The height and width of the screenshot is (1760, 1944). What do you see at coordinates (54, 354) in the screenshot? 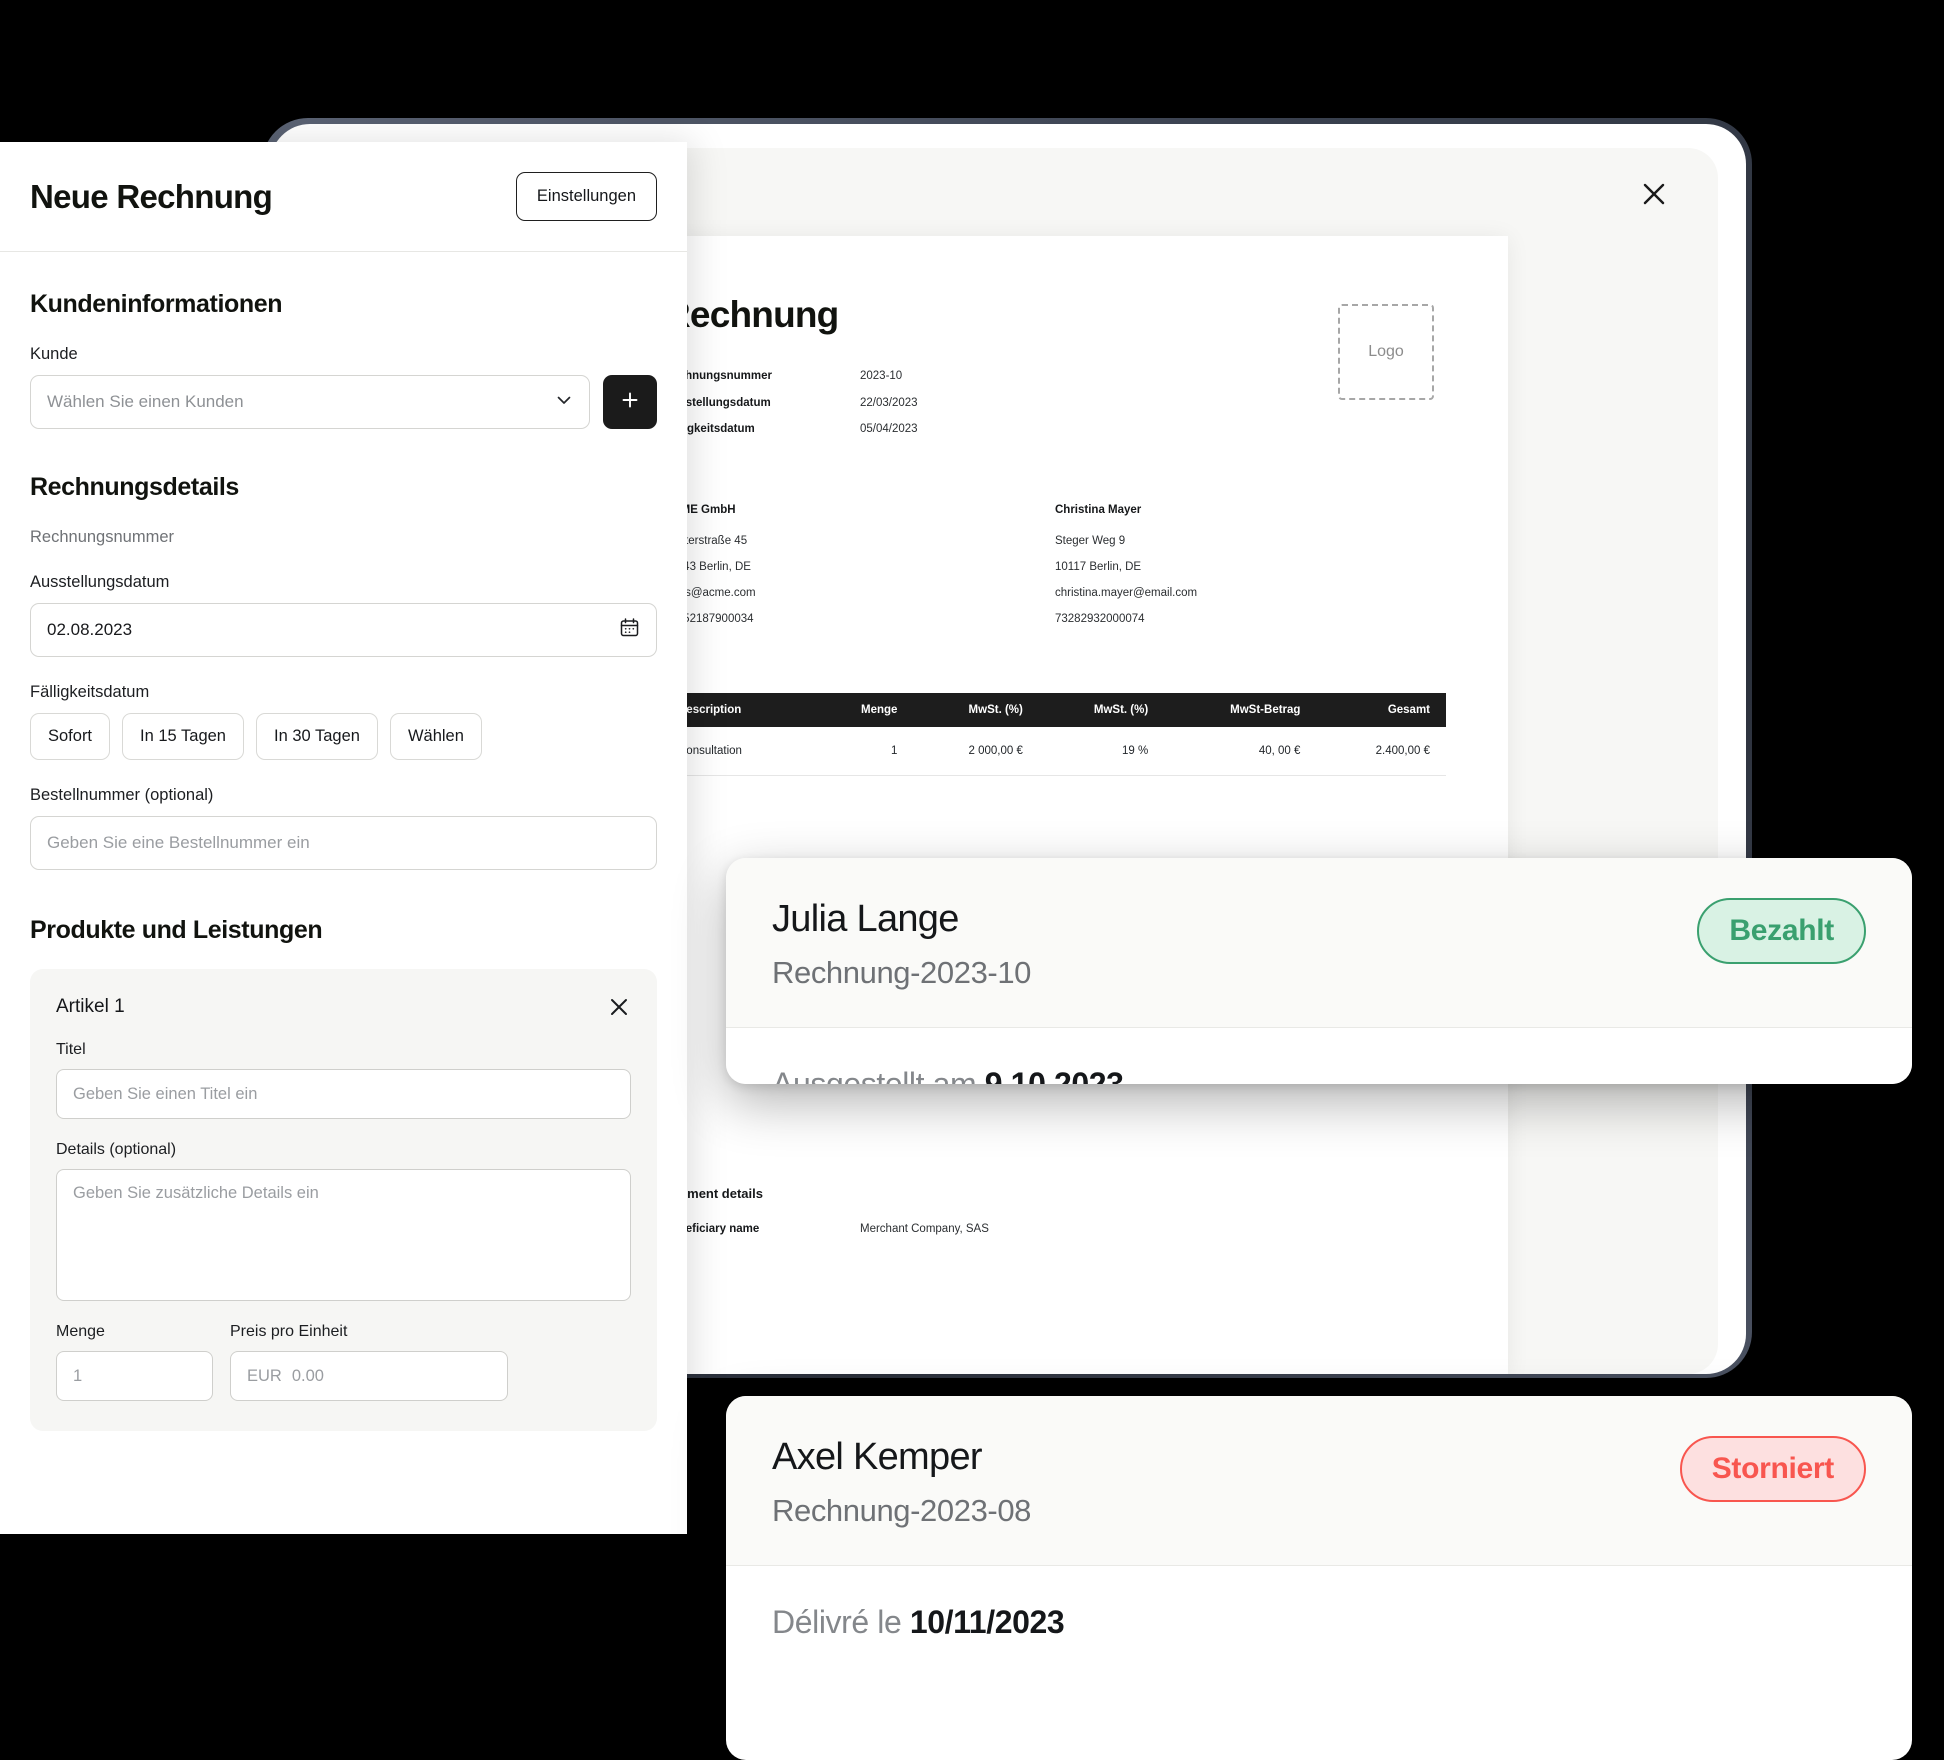
I see `customer-label: Kunde` at bounding box center [54, 354].